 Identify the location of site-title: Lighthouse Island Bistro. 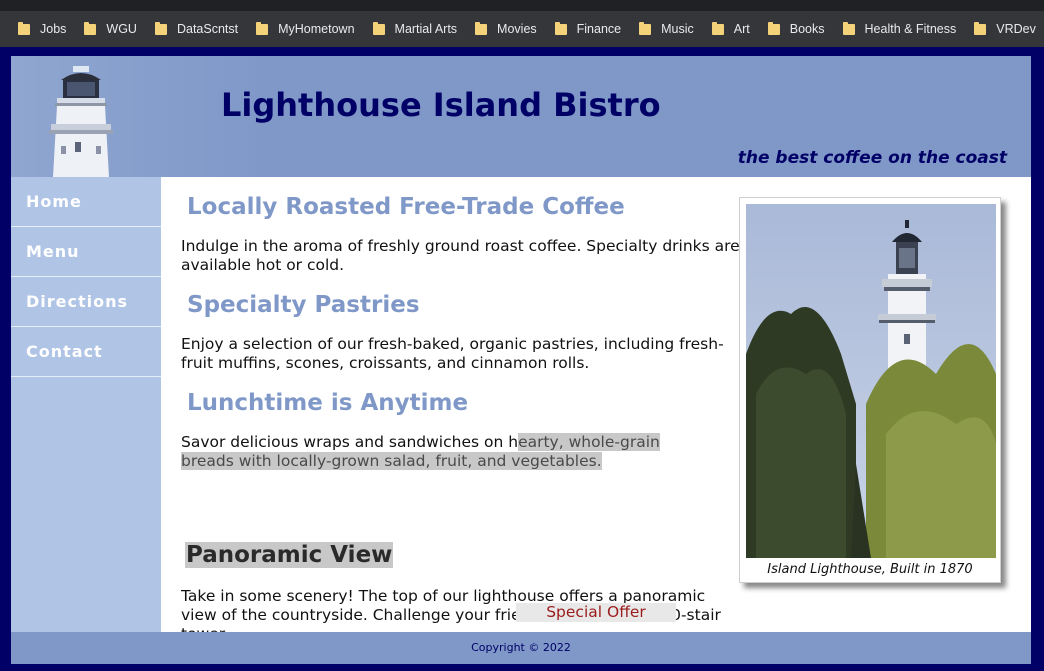
(441, 105).